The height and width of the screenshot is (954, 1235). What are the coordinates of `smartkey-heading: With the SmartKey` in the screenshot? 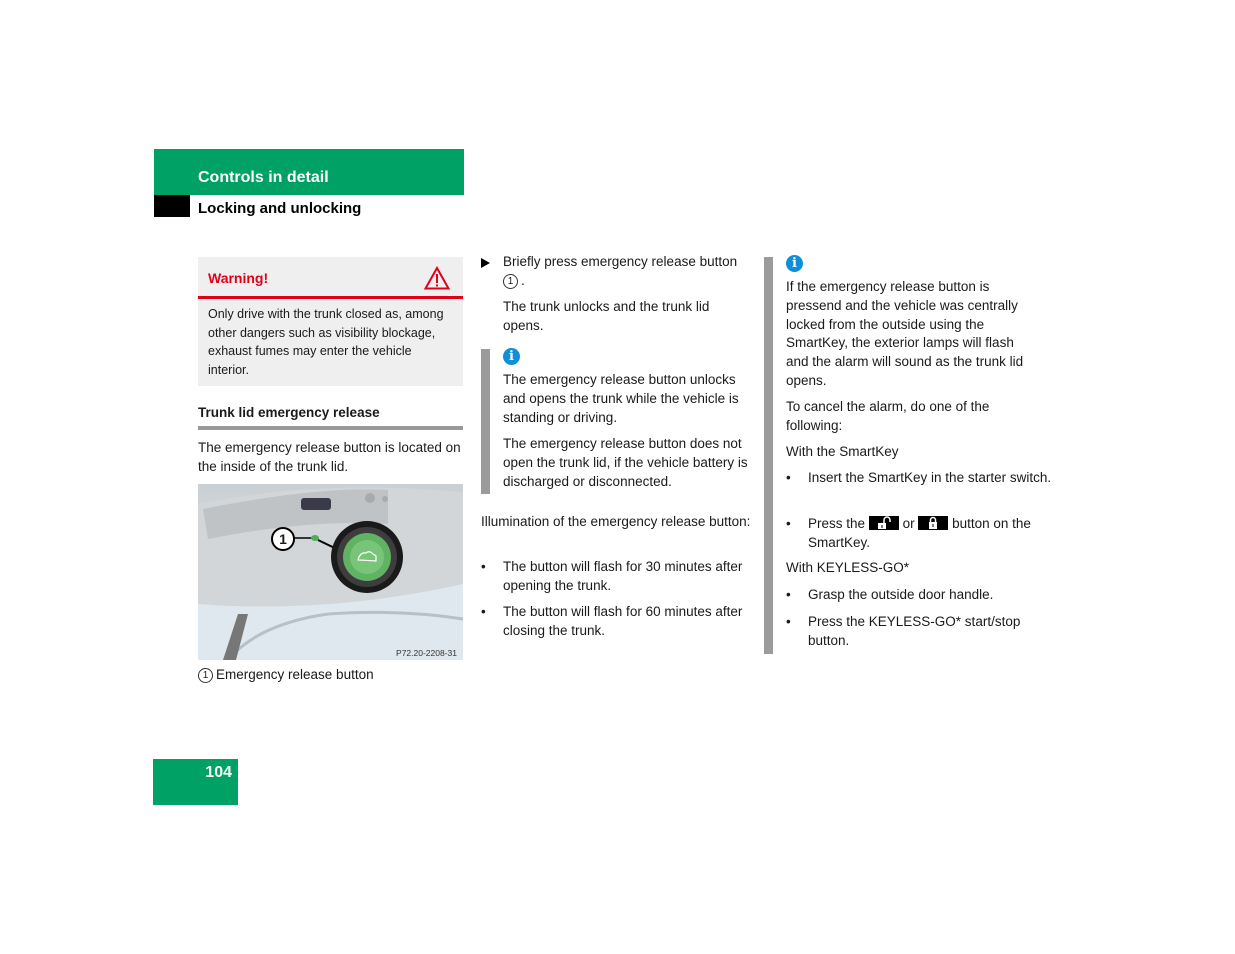 It's located at (842, 451).